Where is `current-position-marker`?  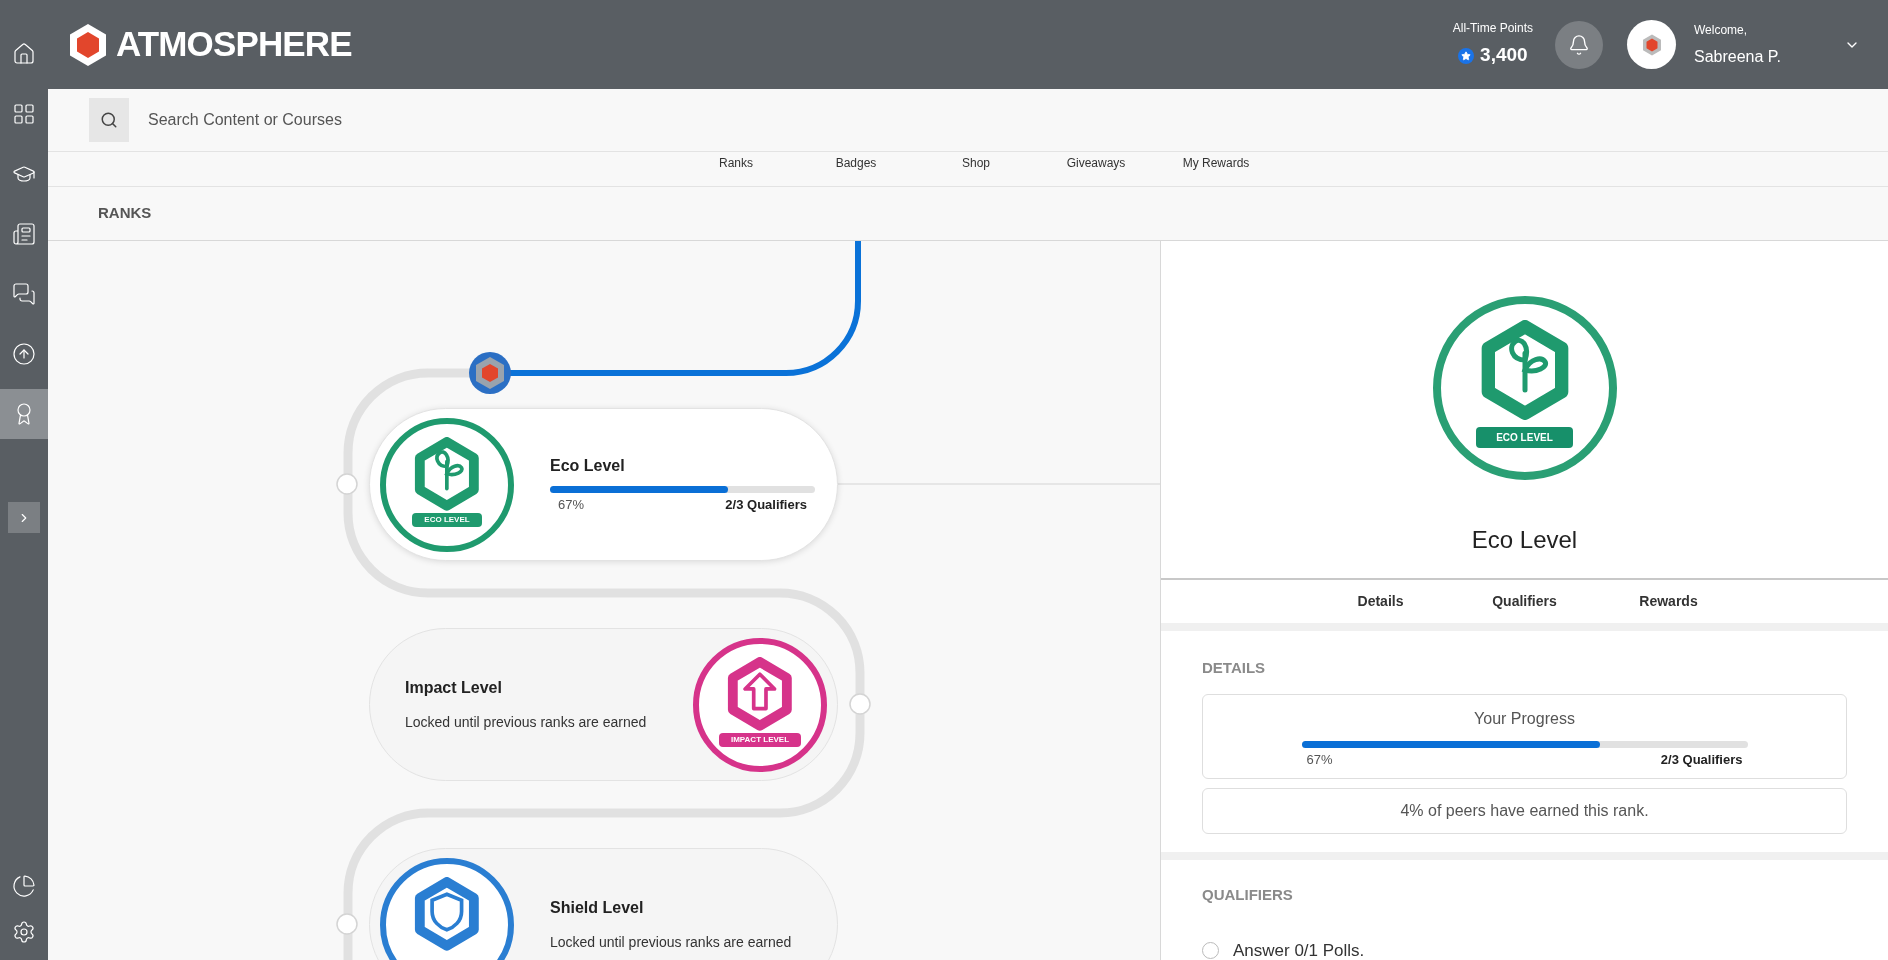 current-position-marker is located at coordinates (490, 373).